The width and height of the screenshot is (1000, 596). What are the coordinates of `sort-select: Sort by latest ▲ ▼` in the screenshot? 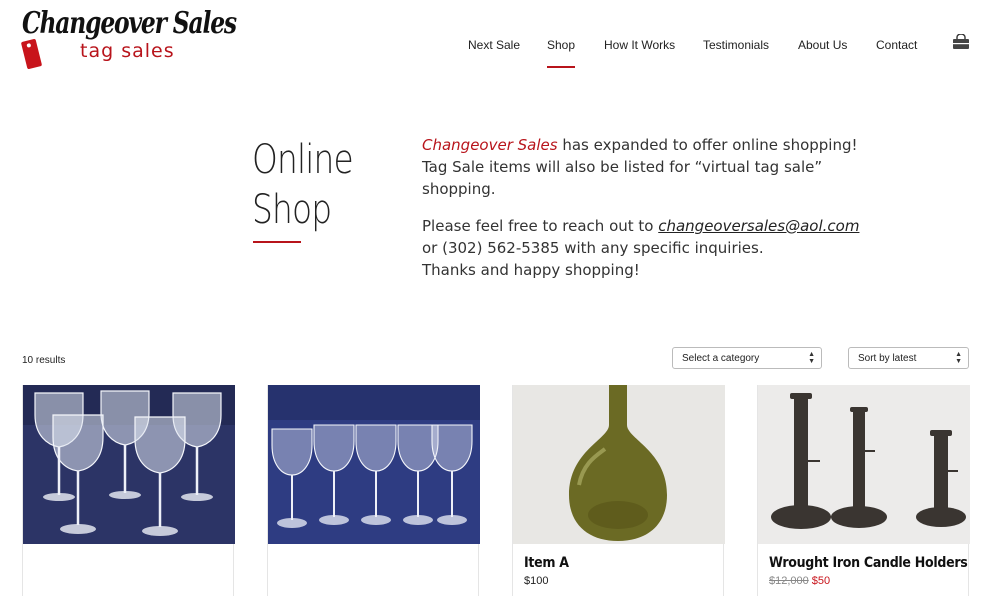 It's located at (908, 358).